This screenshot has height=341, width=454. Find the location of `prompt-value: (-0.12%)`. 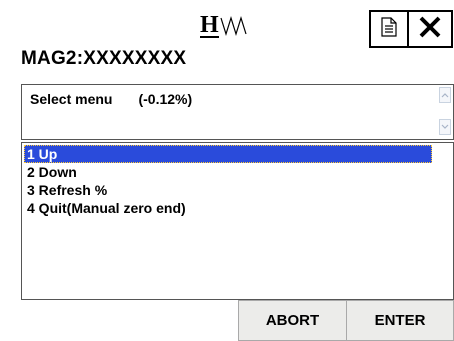

prompt-value: (-0.12%) is located at coordinates (165, 99).